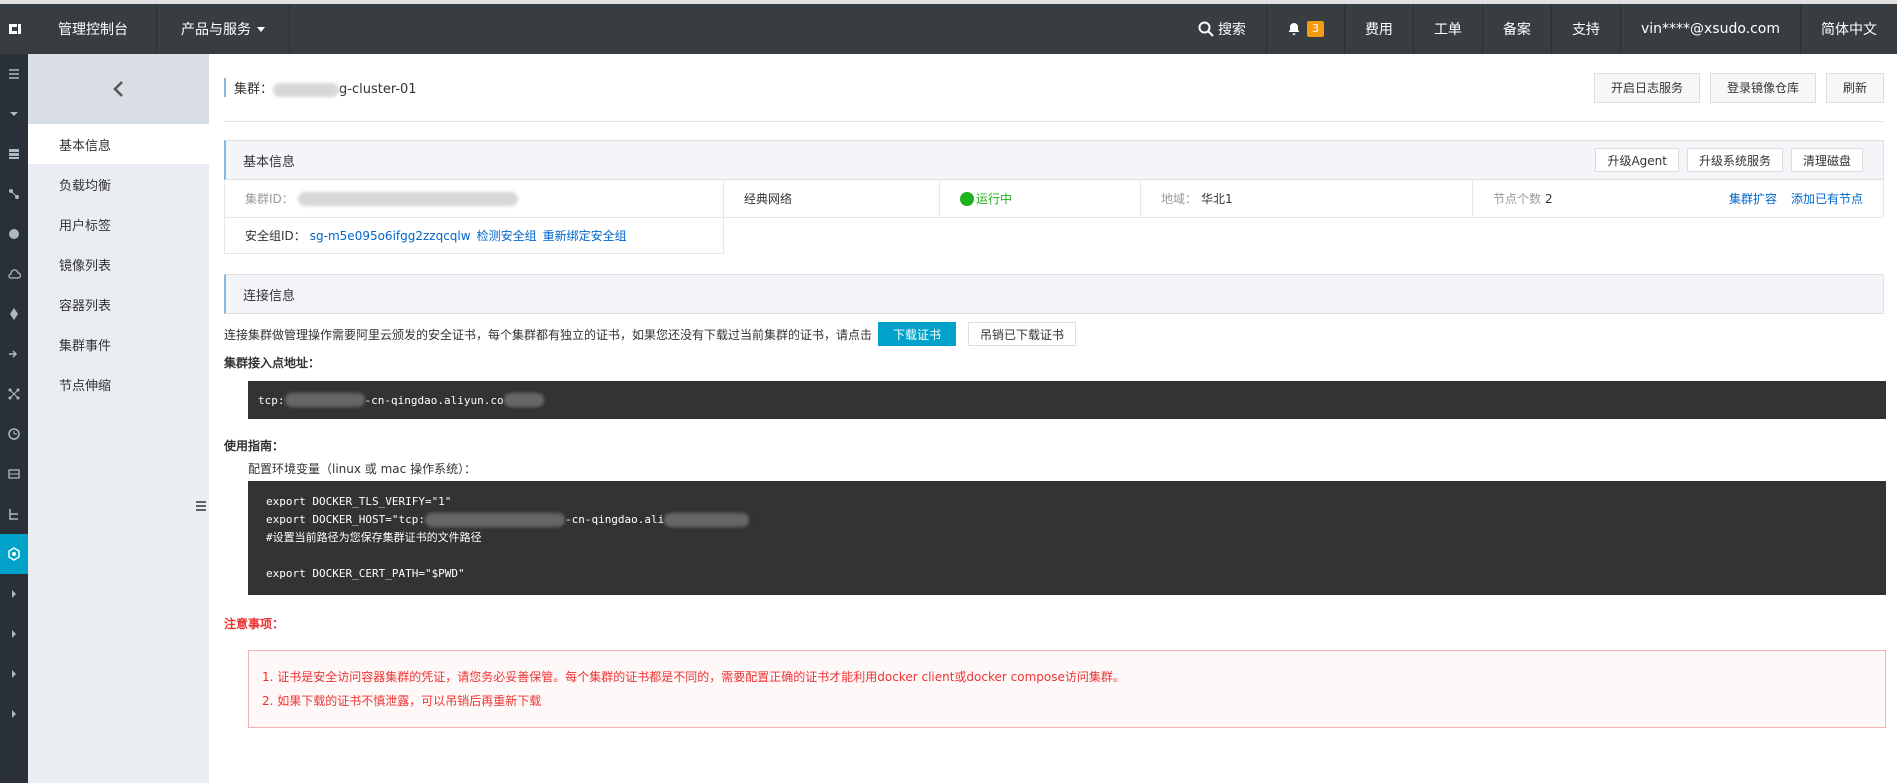  What do you see at coordinates (1646, 87) in the screenshot?
I see `enable-log-service-button: 开启日志服务` at bounding box center [1646, 87].